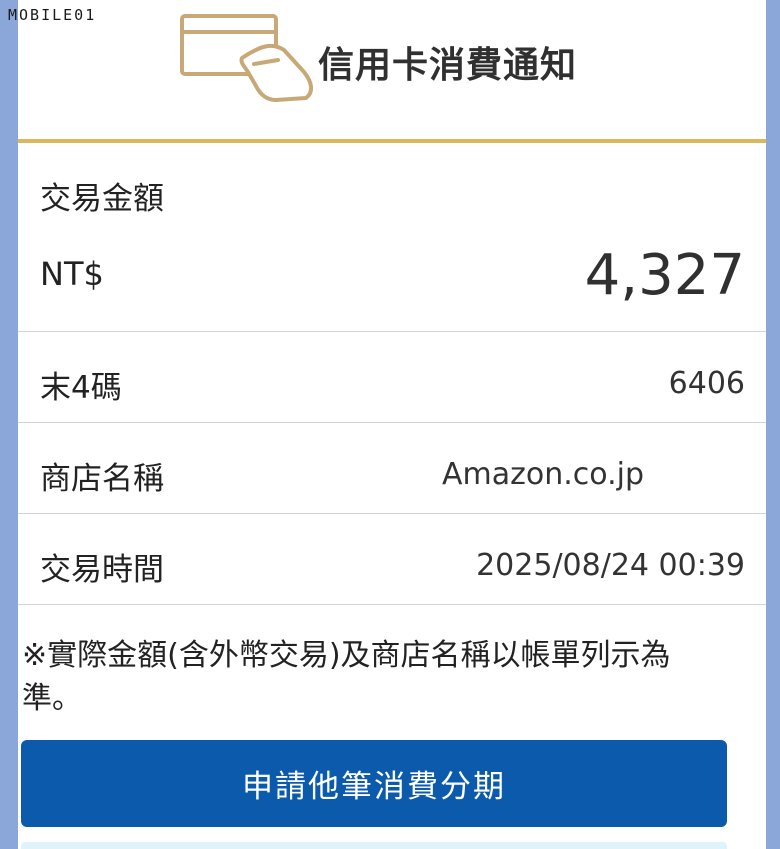 The height and width of the screenshot is (849, 780). Describe the element at coordinates (102, 570) in the screenshot. I see `transaction-time-label: 交易時間` at that location.